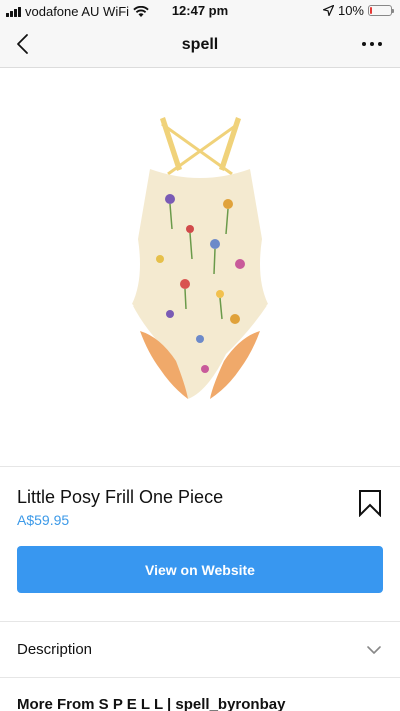 This screenshot has height=711, width=400. I want to click on nav-bar: spell, so click(200, 45).